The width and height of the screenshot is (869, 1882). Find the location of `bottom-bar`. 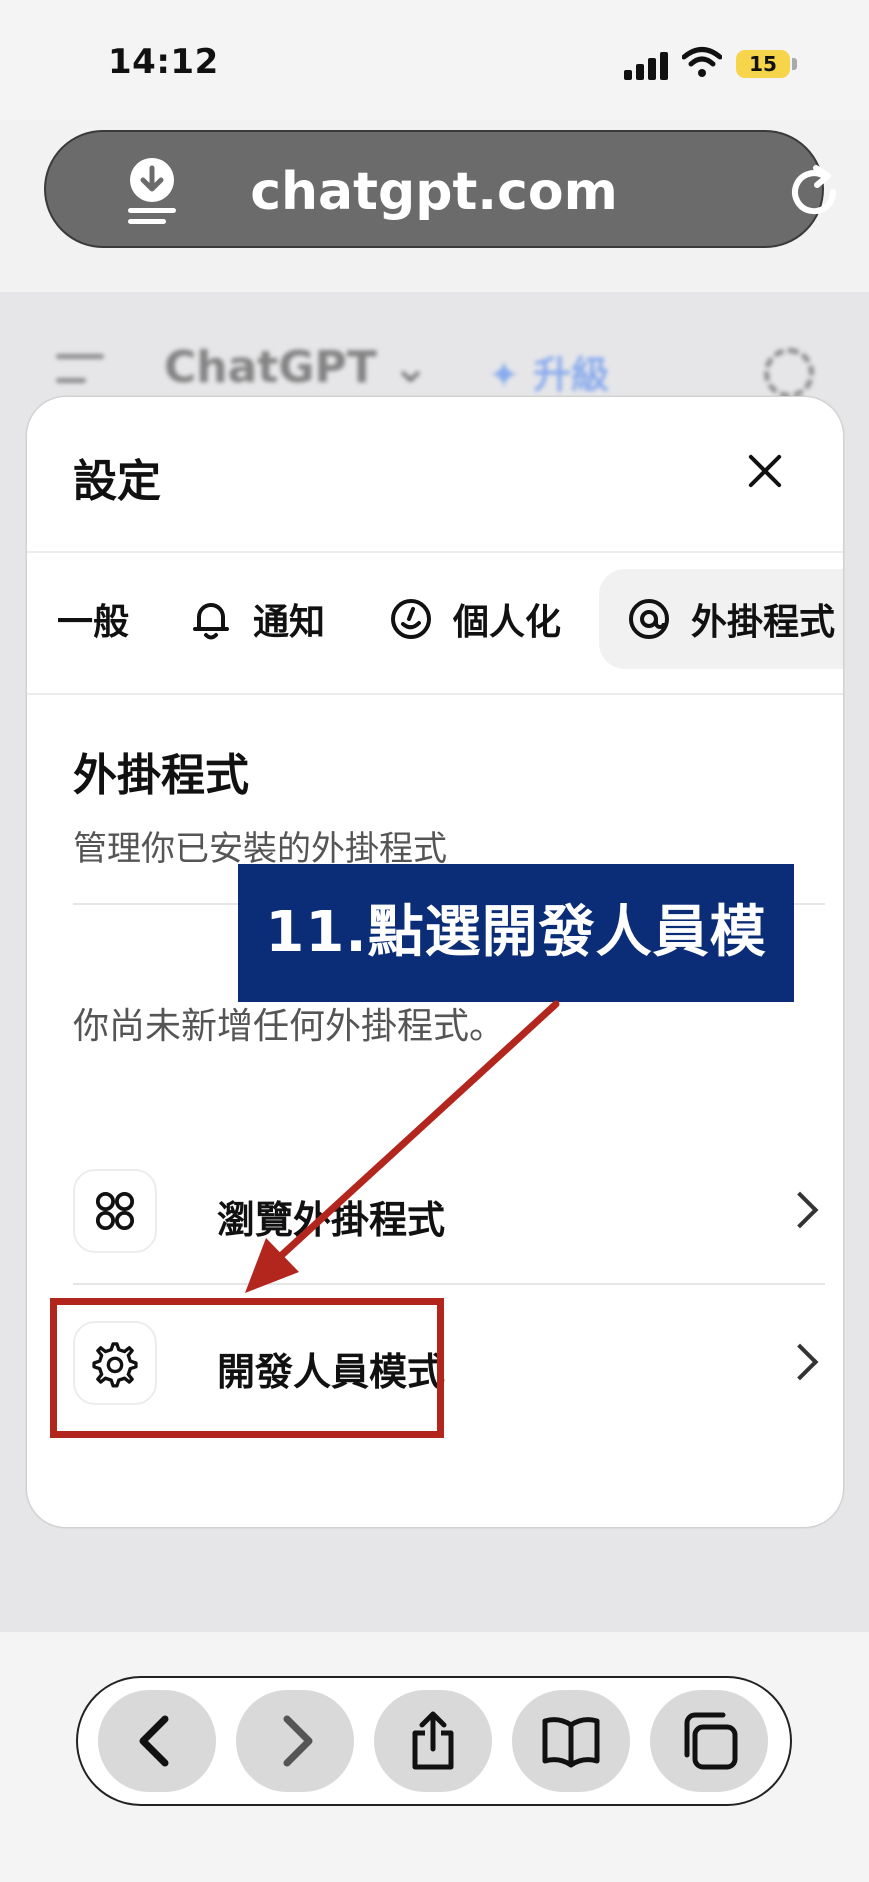

bottom-bar is located at coordinates (434, 1757).